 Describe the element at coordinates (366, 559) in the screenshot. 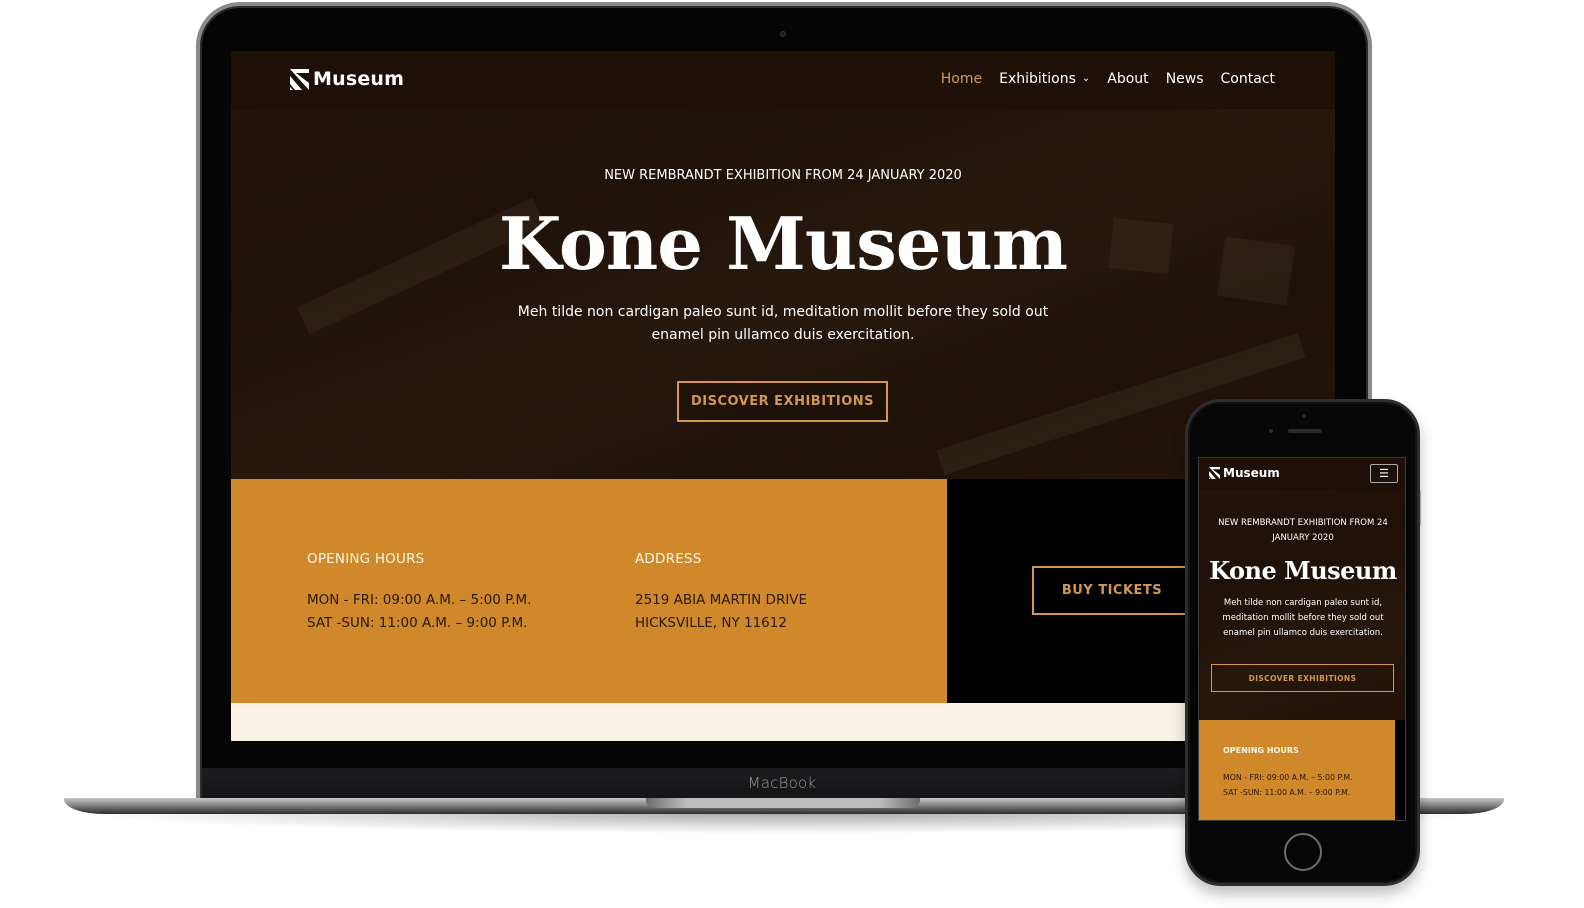

I see `opening-hours-heading: OPENING HOURS` at that location.